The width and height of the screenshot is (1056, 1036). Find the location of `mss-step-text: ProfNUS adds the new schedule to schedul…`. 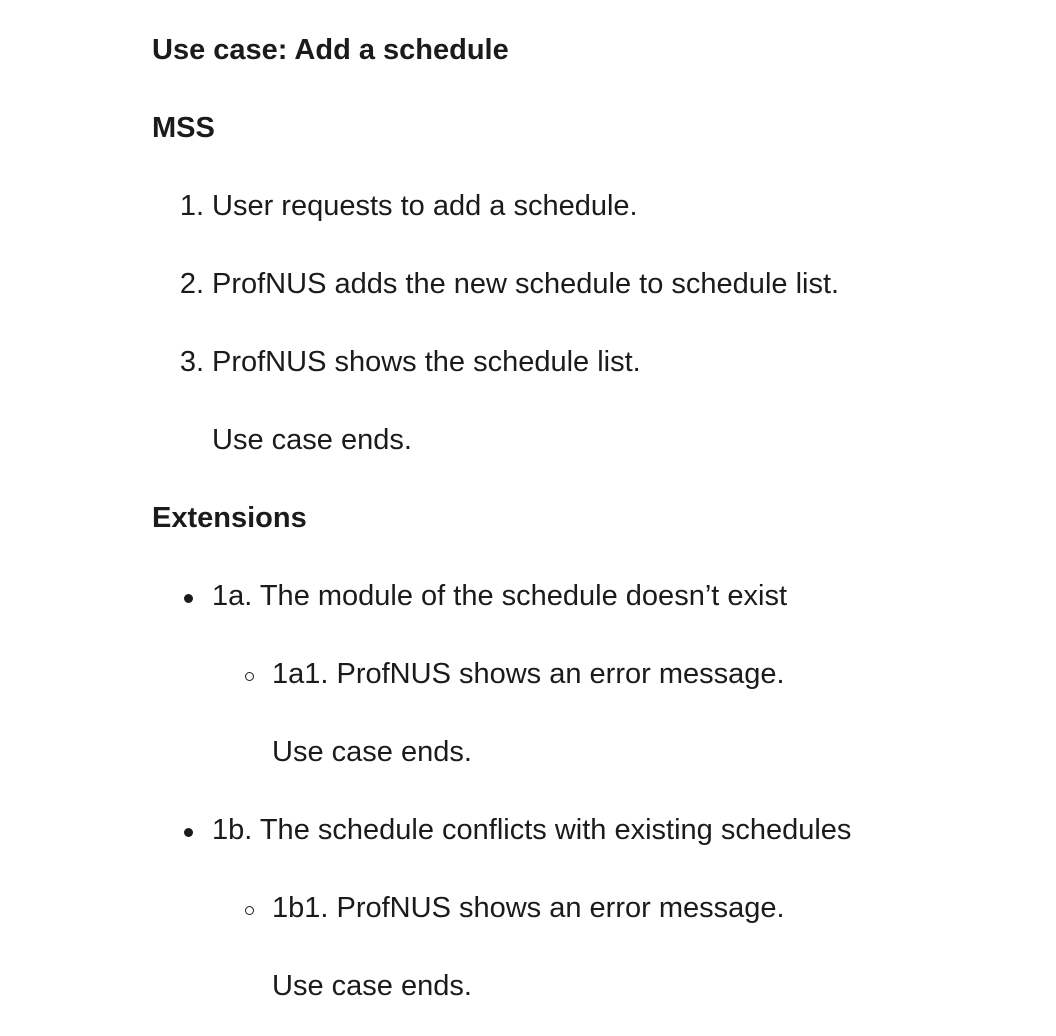

mss-step-text: ProfNUS adds the new schedule to schedul… is located at coordinates (526, 284).